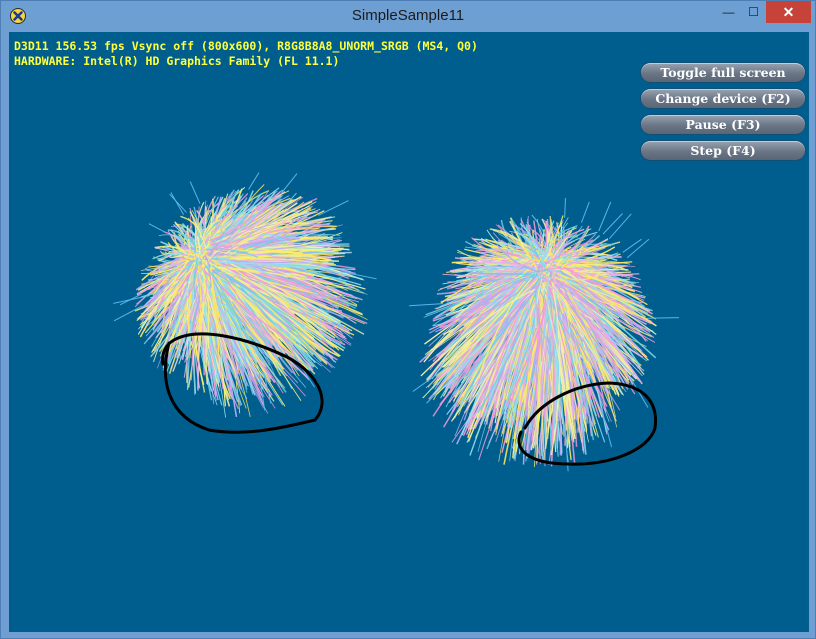  I want to click on hair-model-right, so click(544, 335).